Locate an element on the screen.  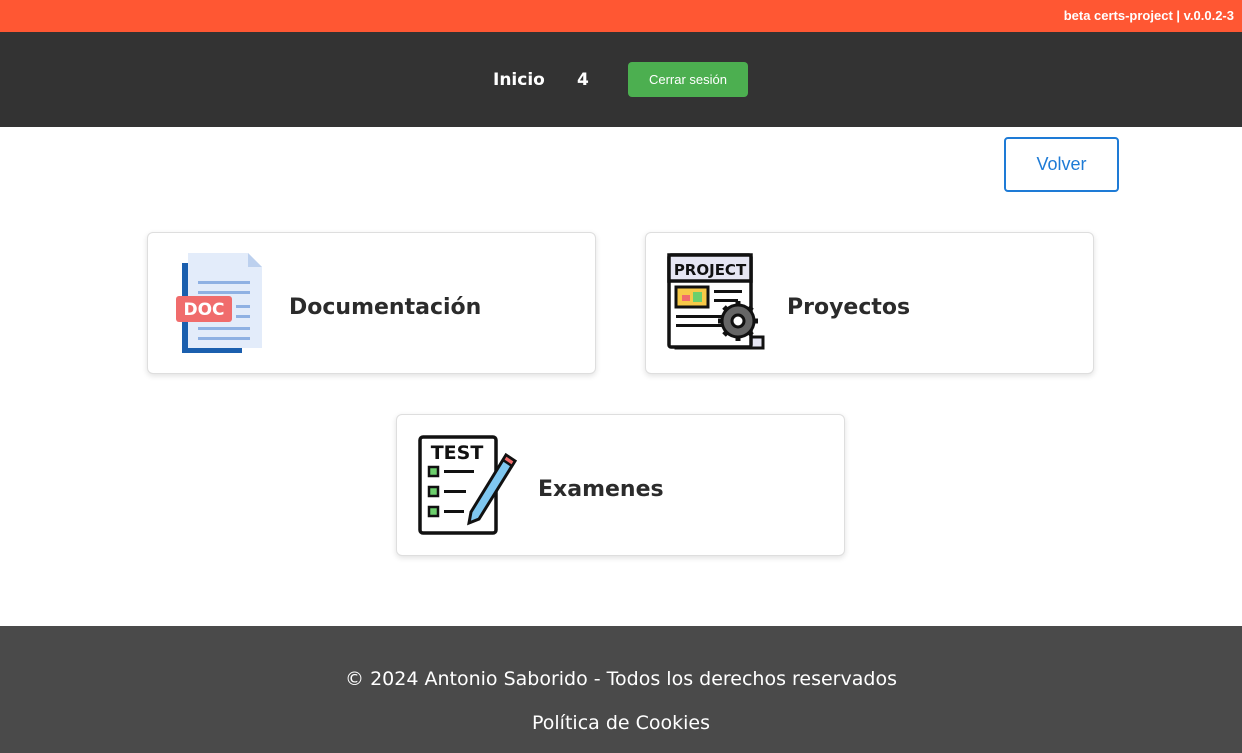
project-gear-icon: PROJECT is located at coordinates (716, 301).